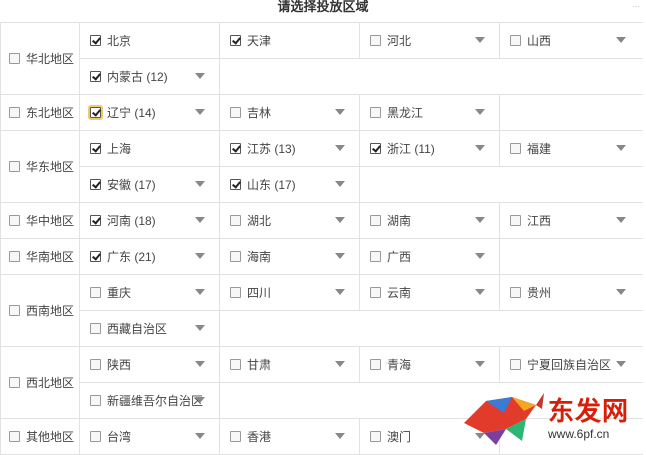 The image size is (646, 455). I want to click on province-item: 重庆, so click(150, 292).